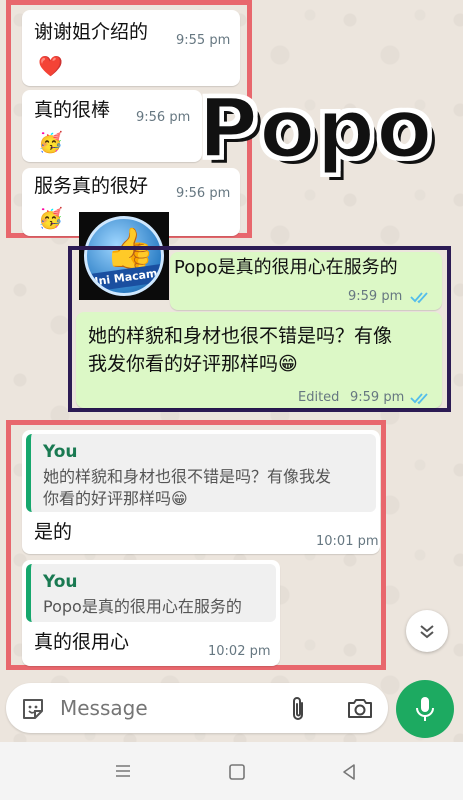 This screenshot has width=463, height=800. Describe the element at coordinates (240, 336) in the screenshot. I see `message-text-line1: 她的样貌和身材也很不错是吗？有像` at that location.